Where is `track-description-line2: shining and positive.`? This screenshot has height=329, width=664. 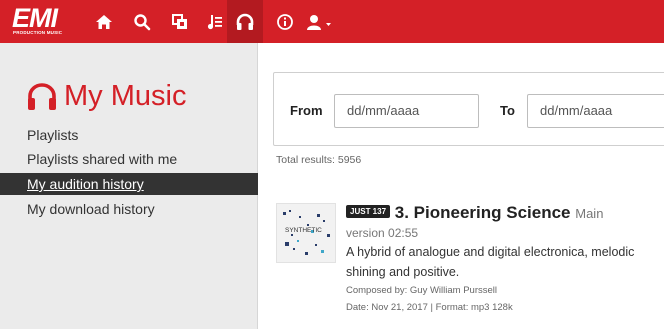
track-description-line2: shining and positive. is located at coordinates (403, 272).